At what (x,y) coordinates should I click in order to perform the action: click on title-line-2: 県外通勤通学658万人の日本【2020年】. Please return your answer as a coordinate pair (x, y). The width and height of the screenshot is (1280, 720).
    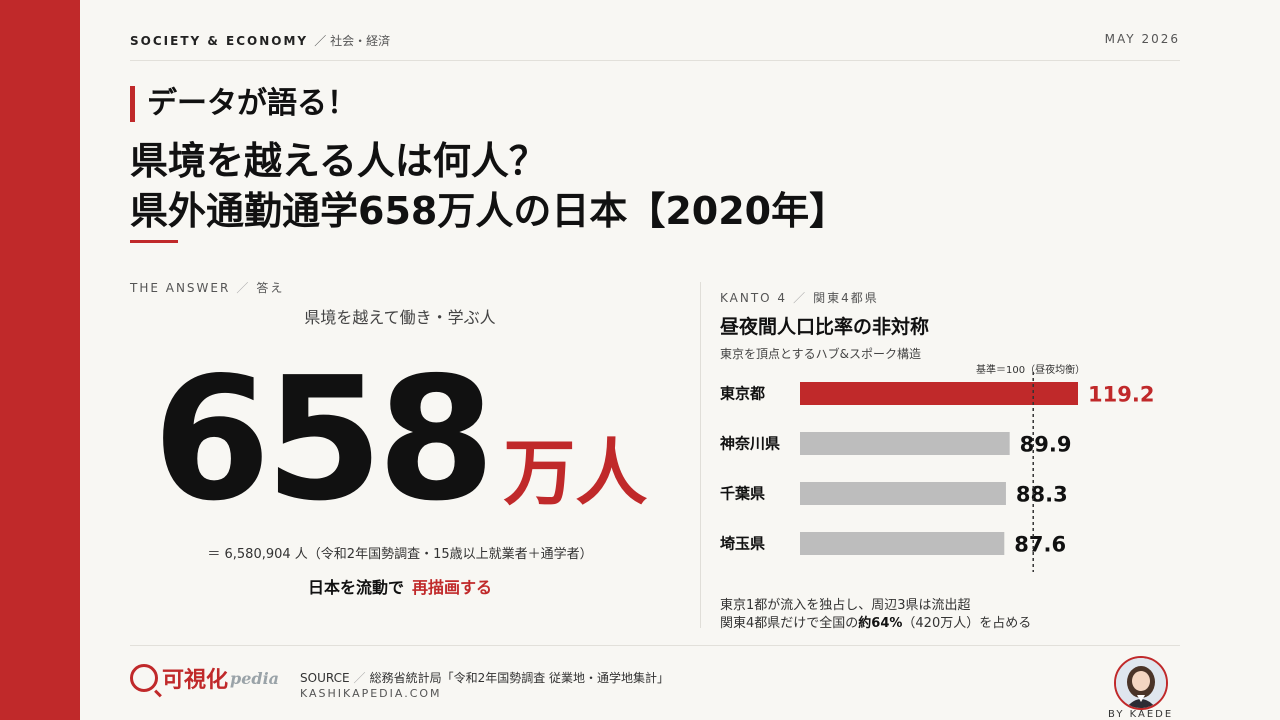
    Looking at the image, I should click on (489, 211).